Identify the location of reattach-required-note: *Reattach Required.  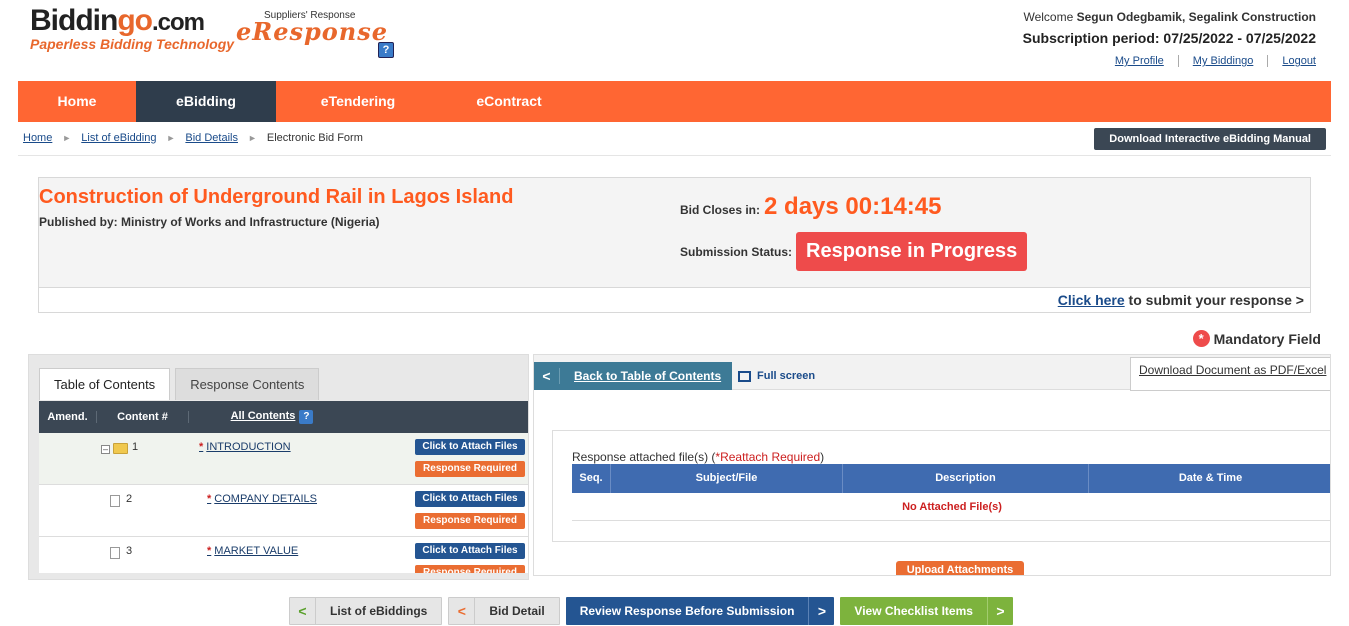
(768, 457).